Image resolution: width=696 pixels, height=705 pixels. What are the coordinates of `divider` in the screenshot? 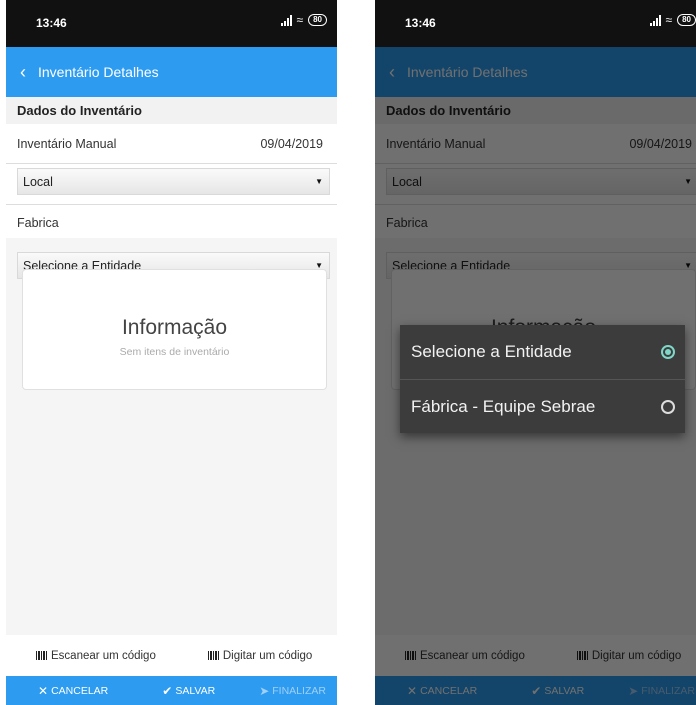 It's located at (171, 204).